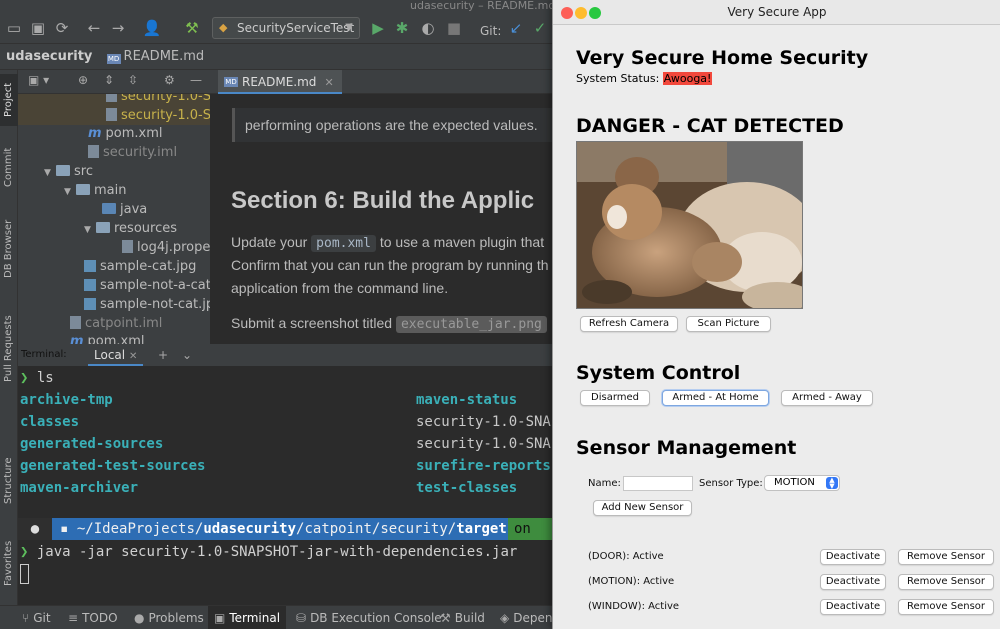 This screenshot has width=1000, height=629. Describe the element at coordinates (526, 617) in the screenshot. I see `tool-tab-dependencies: ◈Depend` at that location.